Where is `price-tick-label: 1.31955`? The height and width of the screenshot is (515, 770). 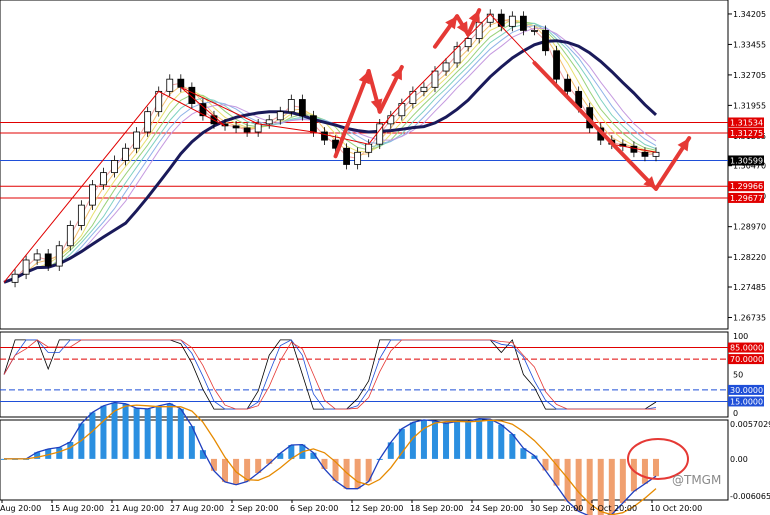
price-tick-label: 1.31955 is located at coordinates (749, 105).